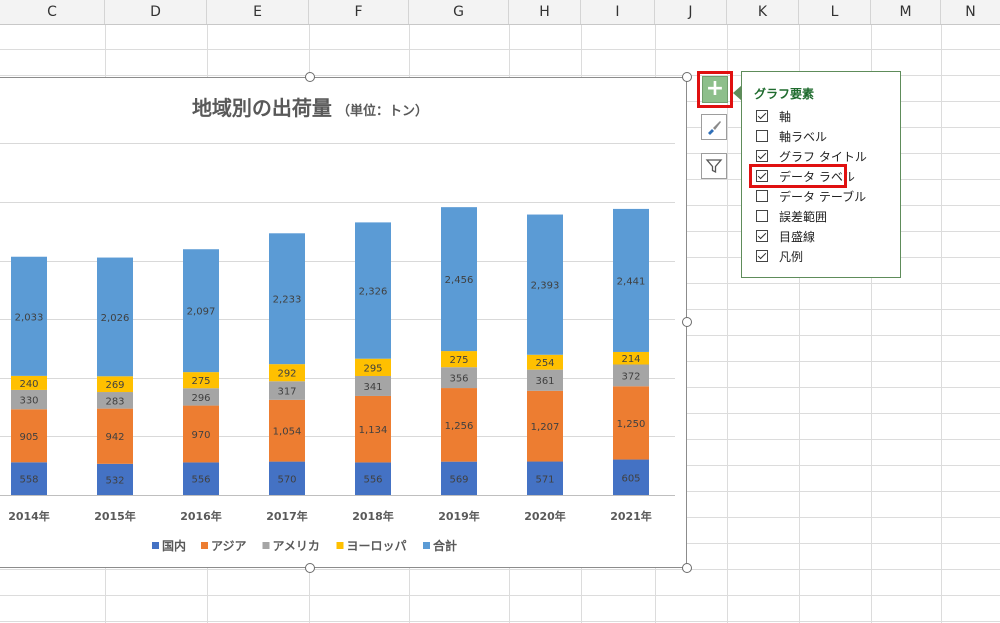  Describe the element at coordinates (115, 318) in the screenshot. I see `data-label: 2,026` at that location.